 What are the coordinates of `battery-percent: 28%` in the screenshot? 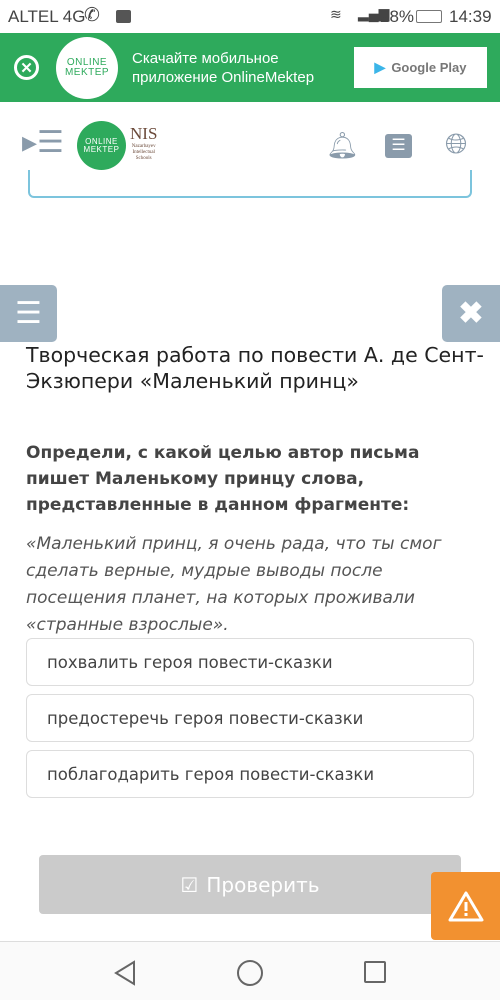 It's located at (397, 16).